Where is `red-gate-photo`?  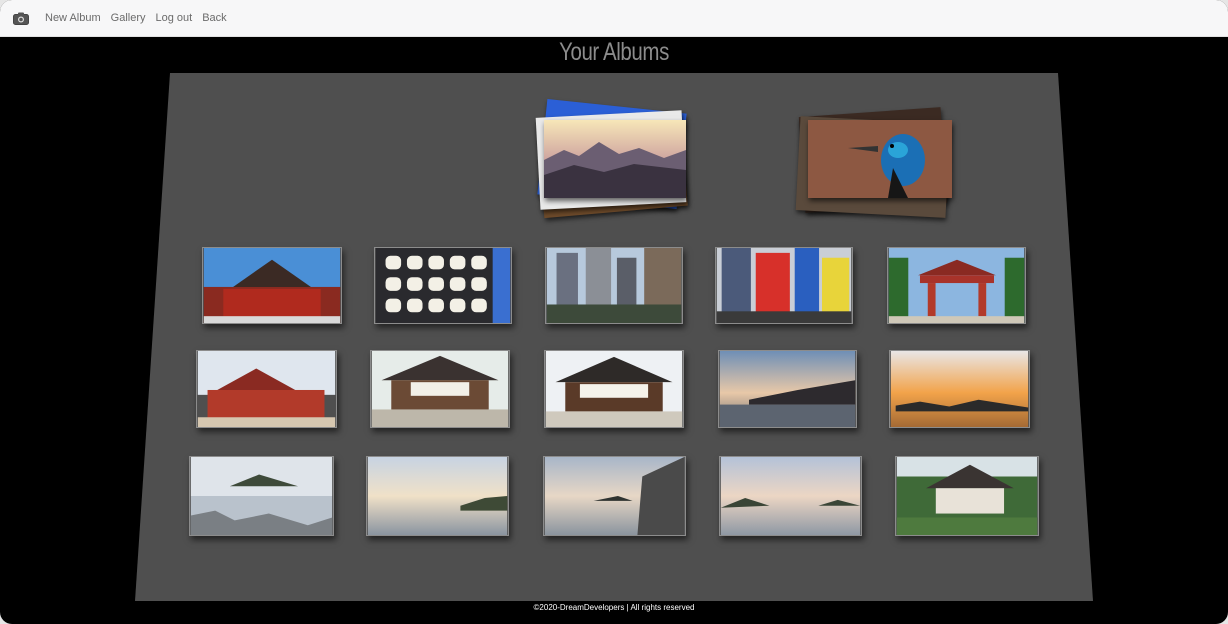
red-gate-photo is located at coordinates (956, 285).